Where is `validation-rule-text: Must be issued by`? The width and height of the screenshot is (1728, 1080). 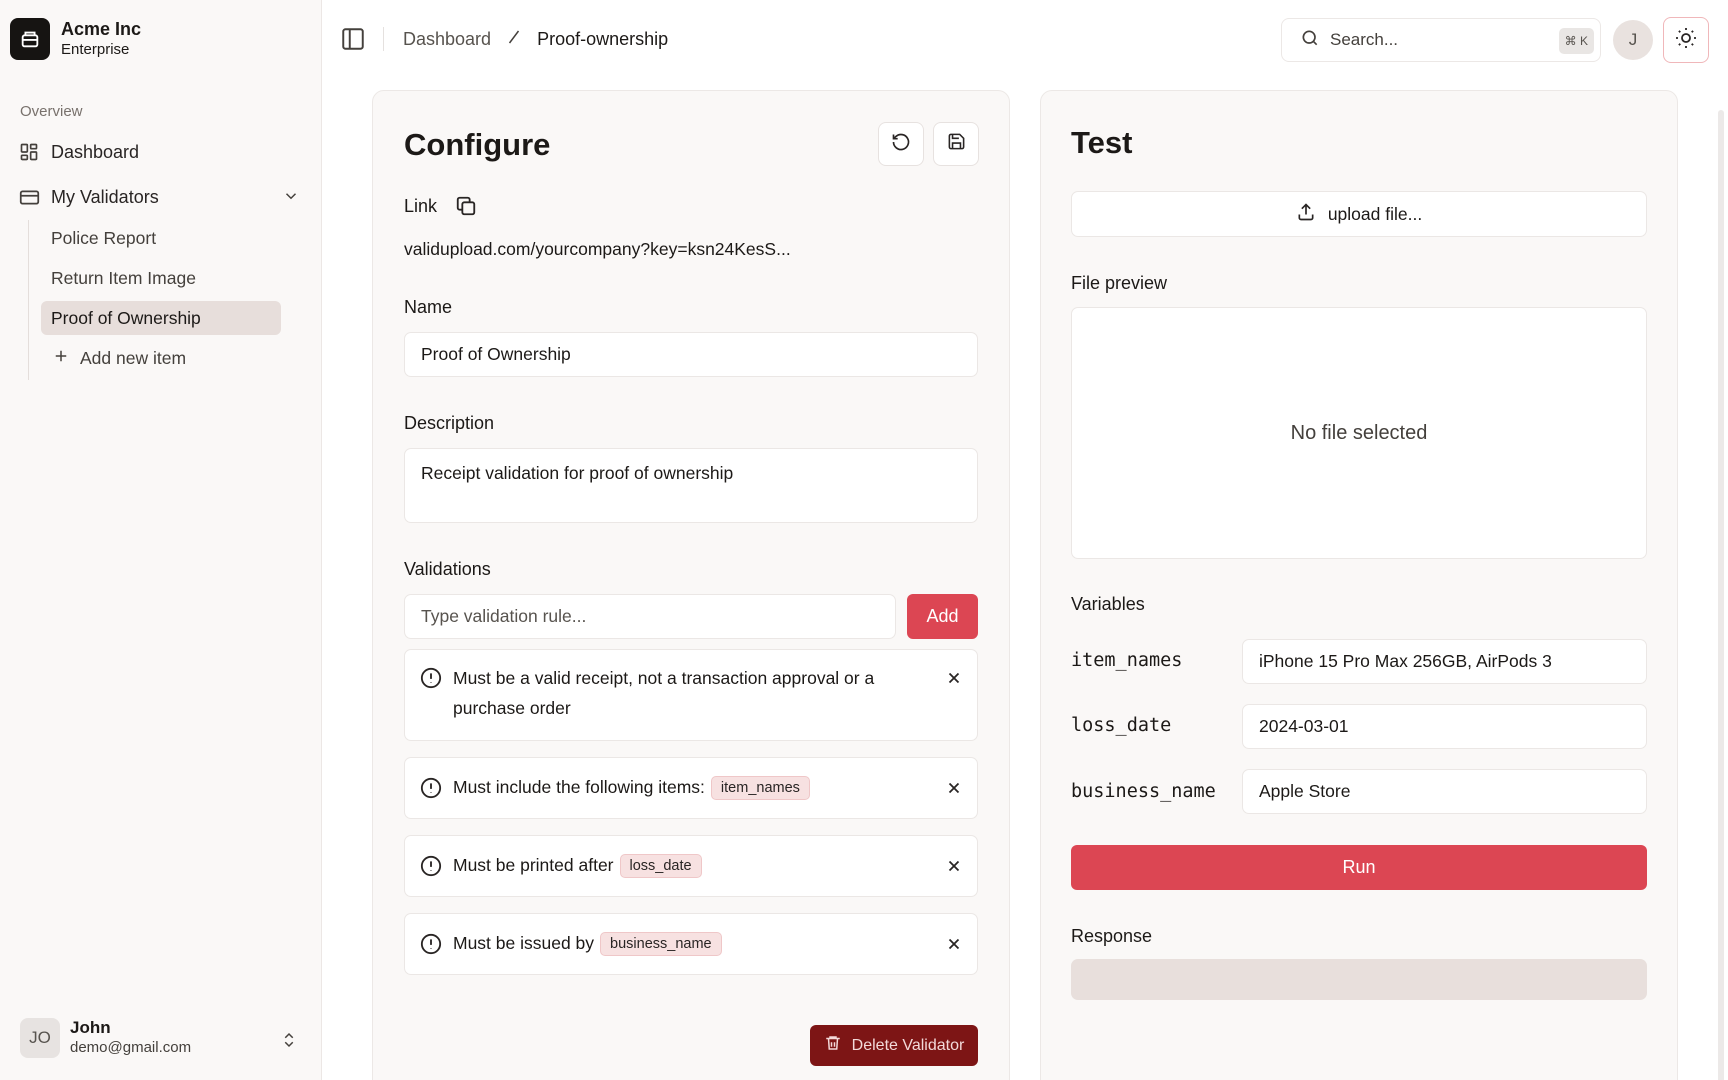 validation-rule-text: Must be issued by is located at coordinates (524, 943).